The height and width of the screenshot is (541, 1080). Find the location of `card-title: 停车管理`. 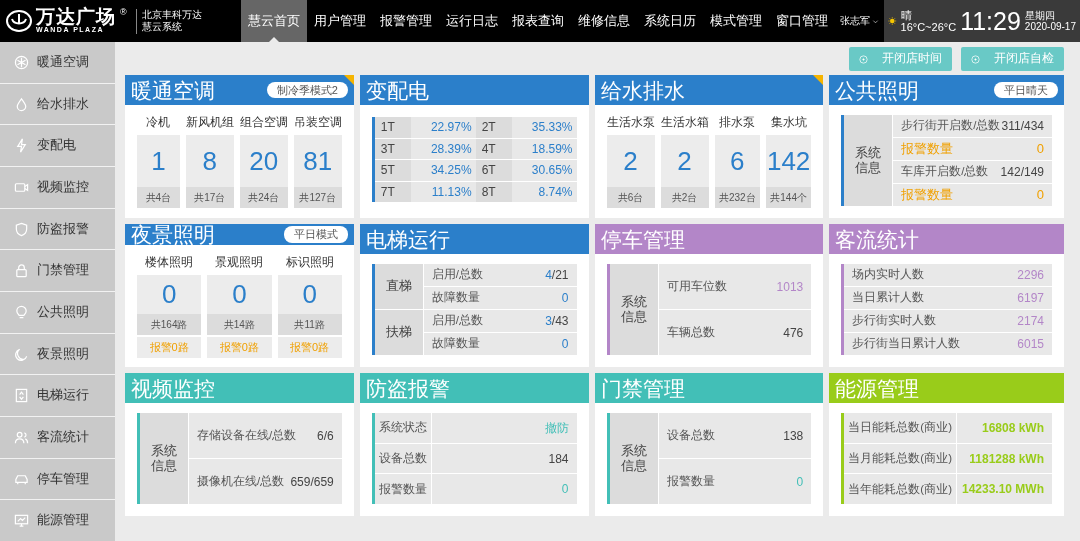

card-title: 停车管理 is located at coordinates (642, 239).